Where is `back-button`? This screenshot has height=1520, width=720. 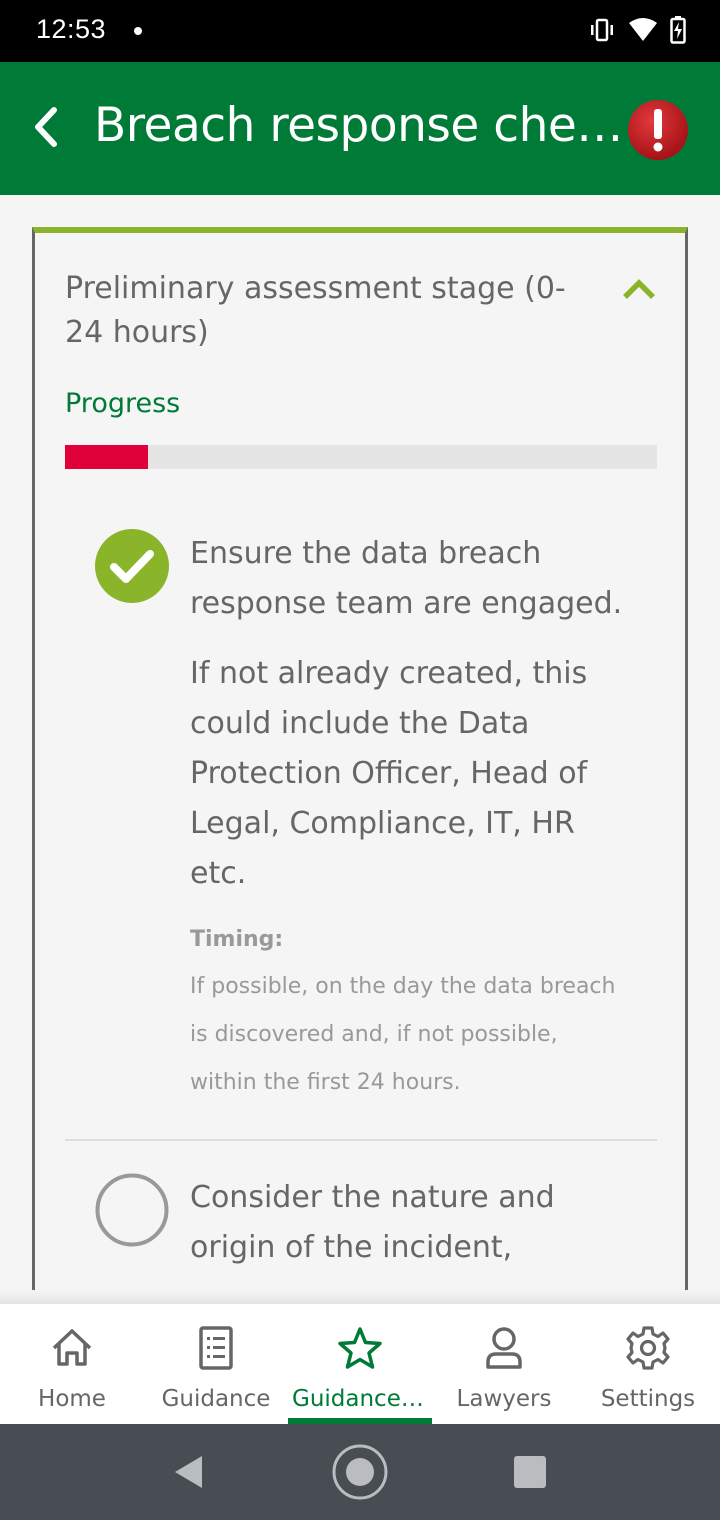
back-button is located at coordinates (46, 127).